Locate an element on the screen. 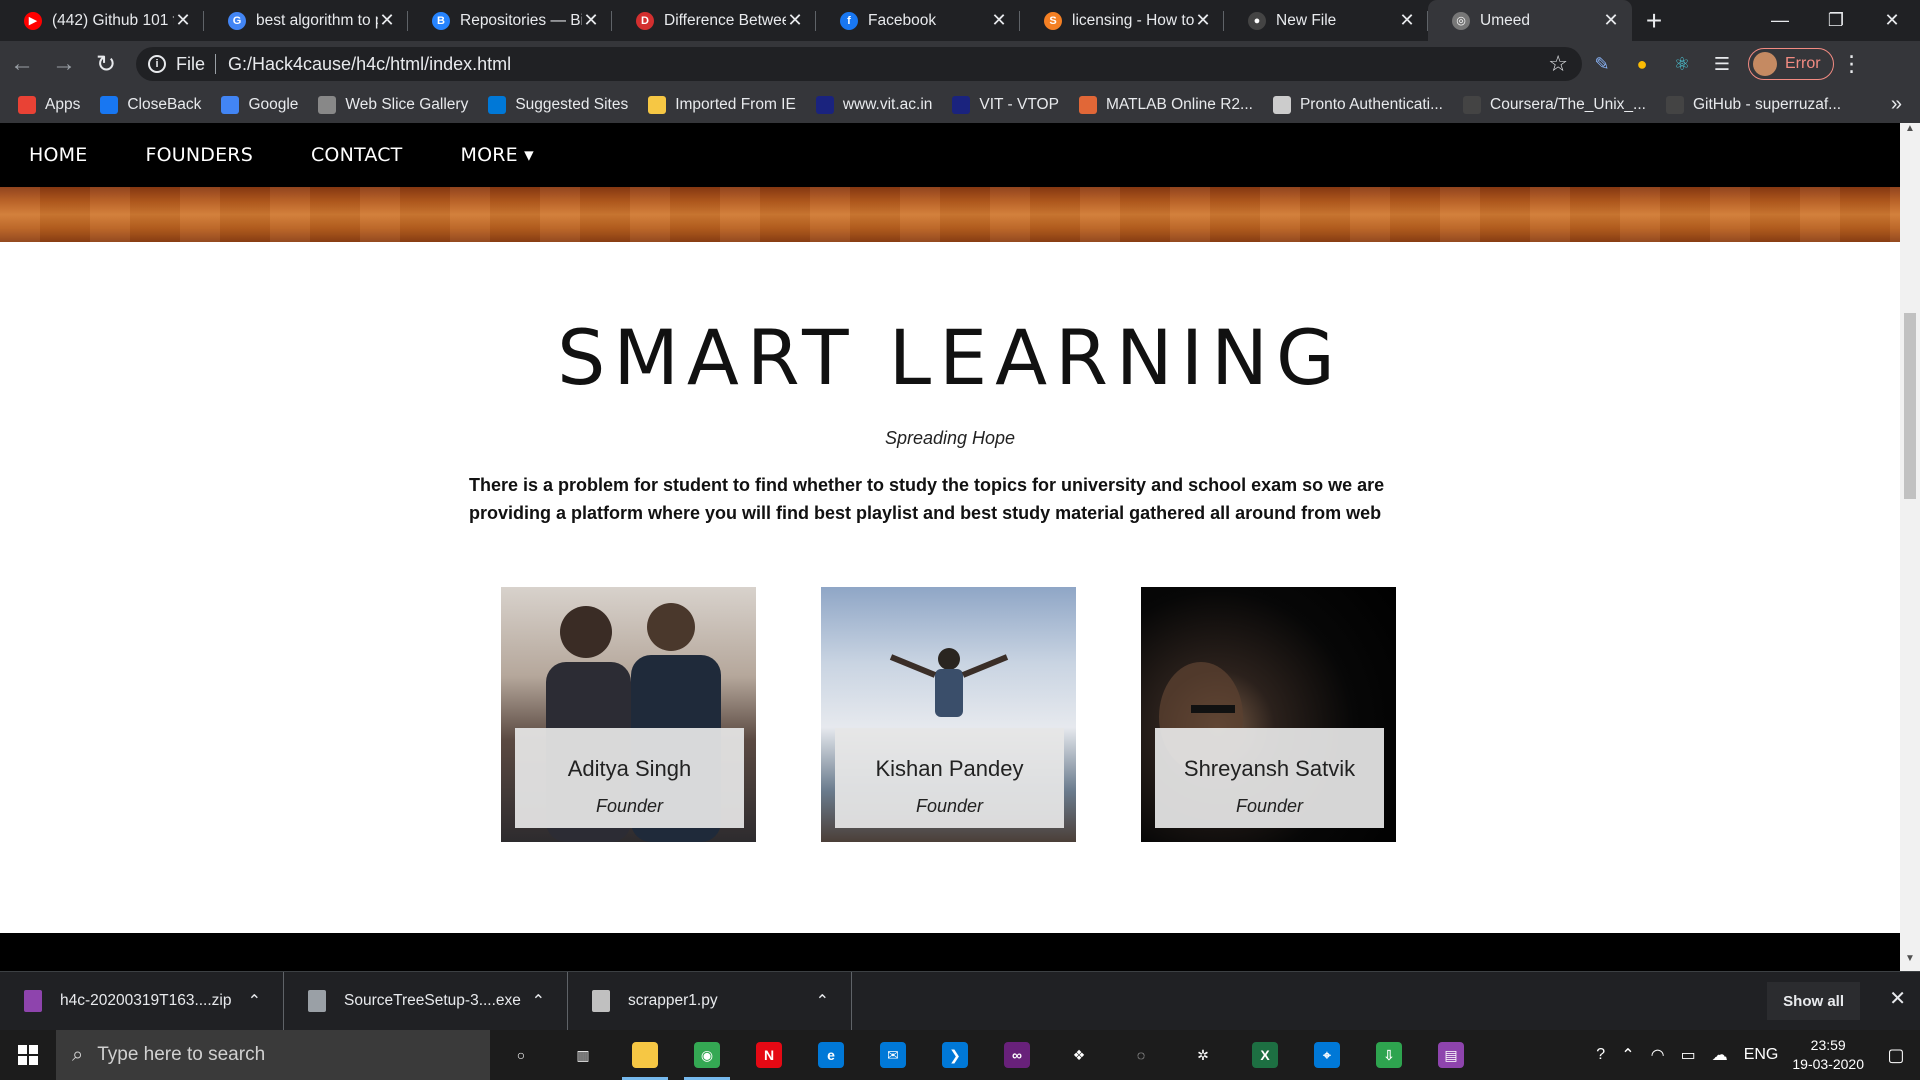 The image size is (1920, 1080). bookmark-item: www.vit.ac.in is located at coordinates (873, 105).